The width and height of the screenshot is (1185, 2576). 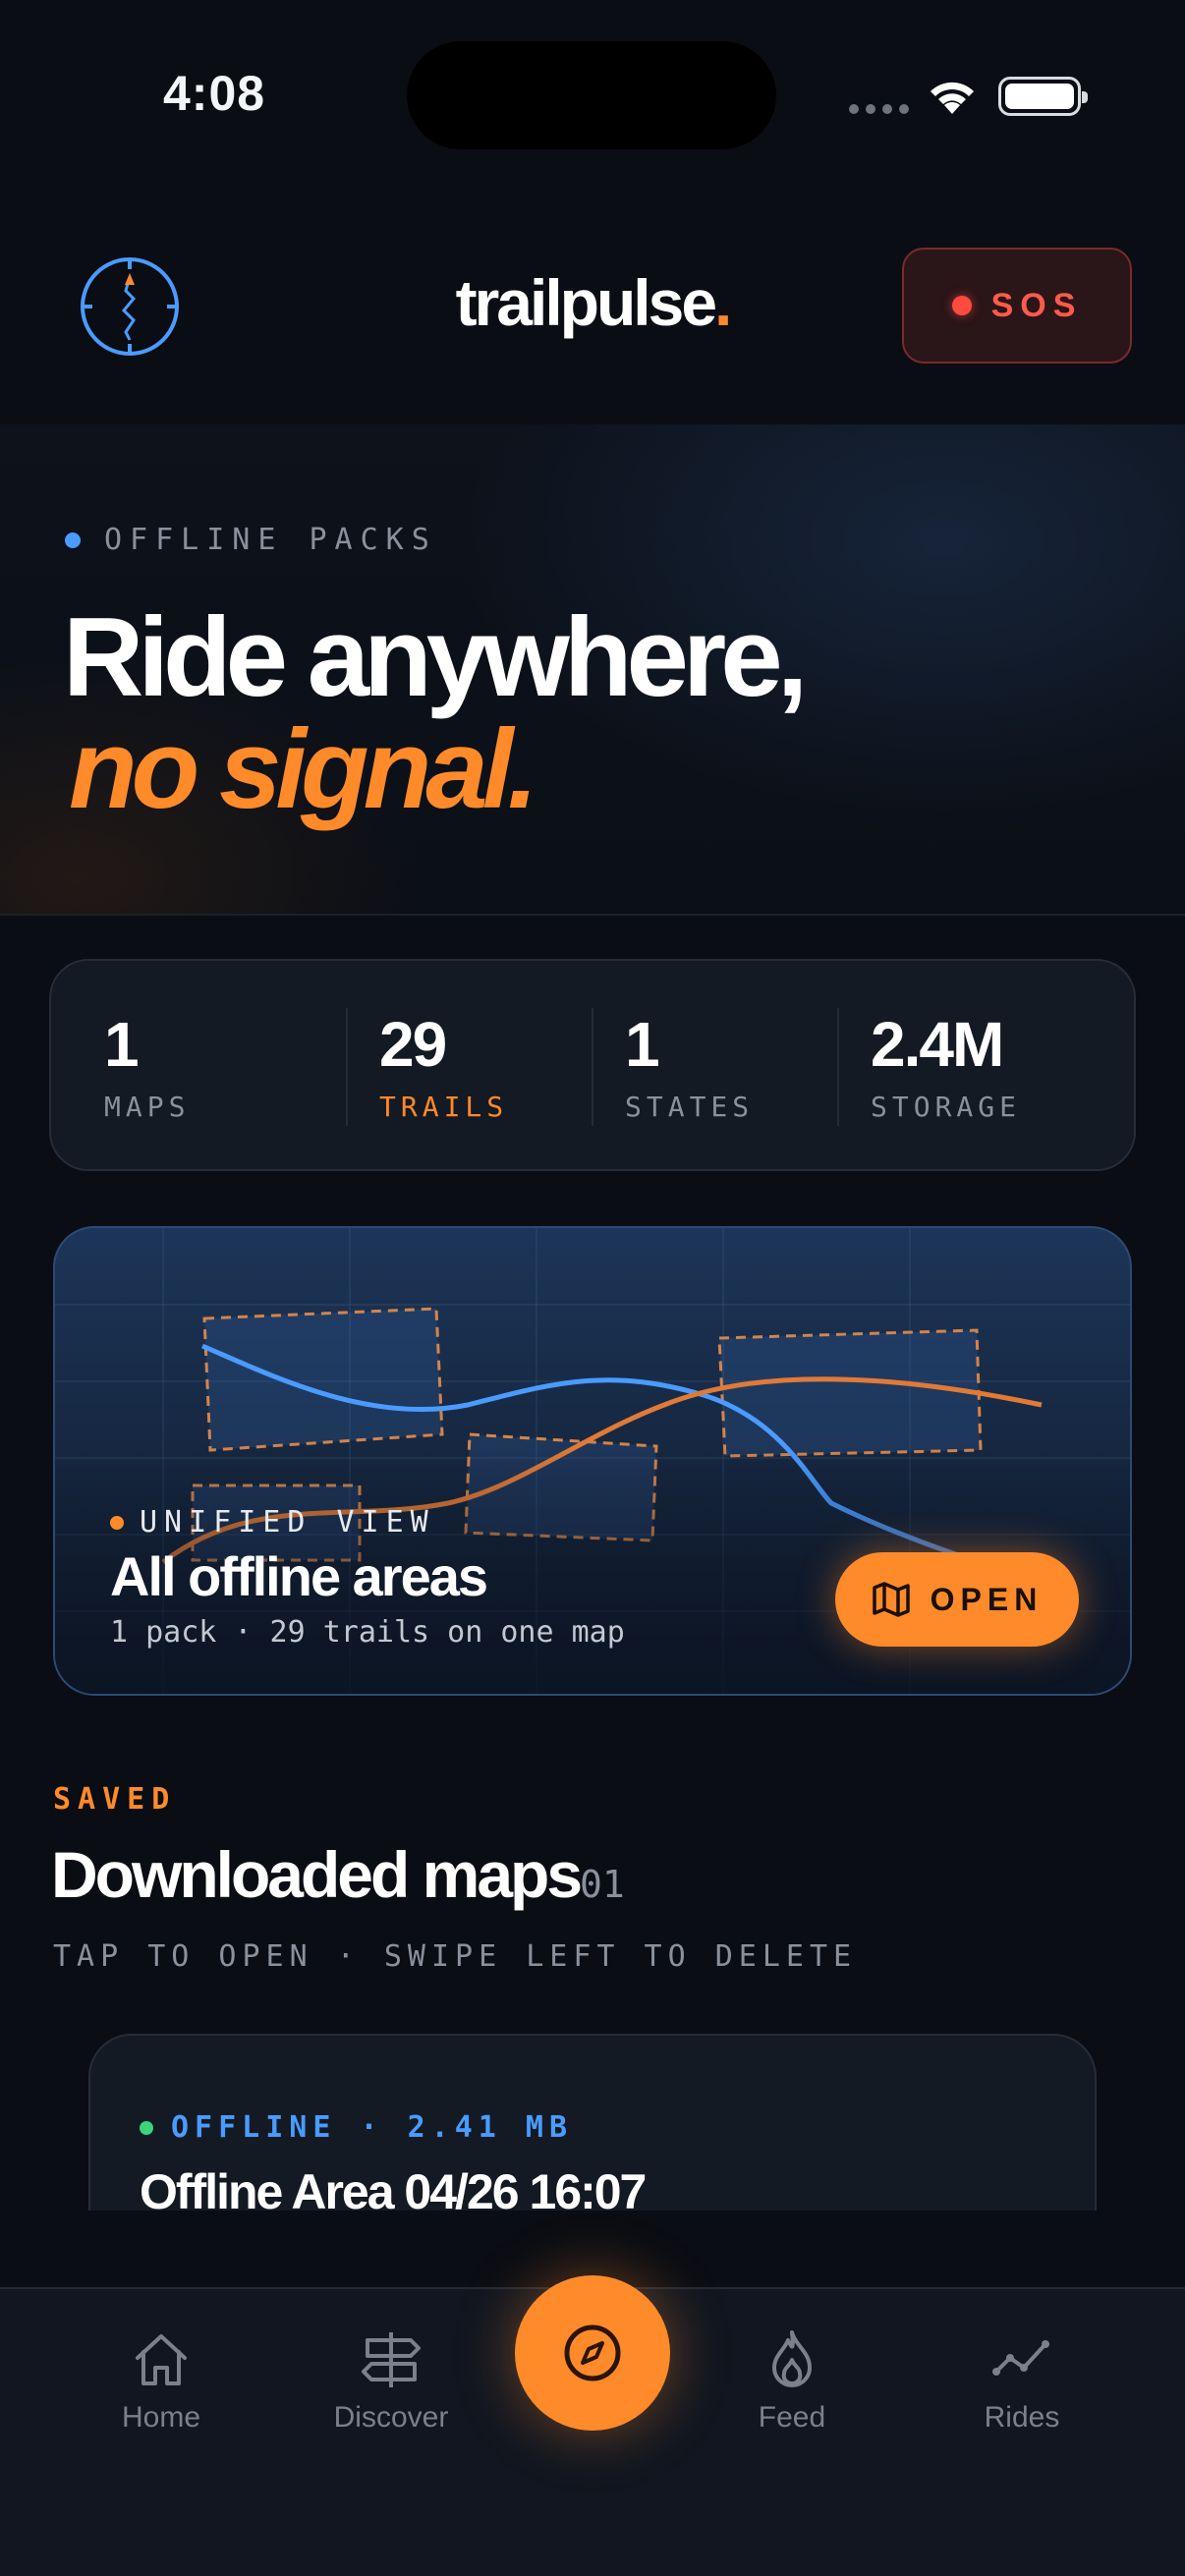 I want to click on accent-dot-icon, so click(x=117, y=1522).